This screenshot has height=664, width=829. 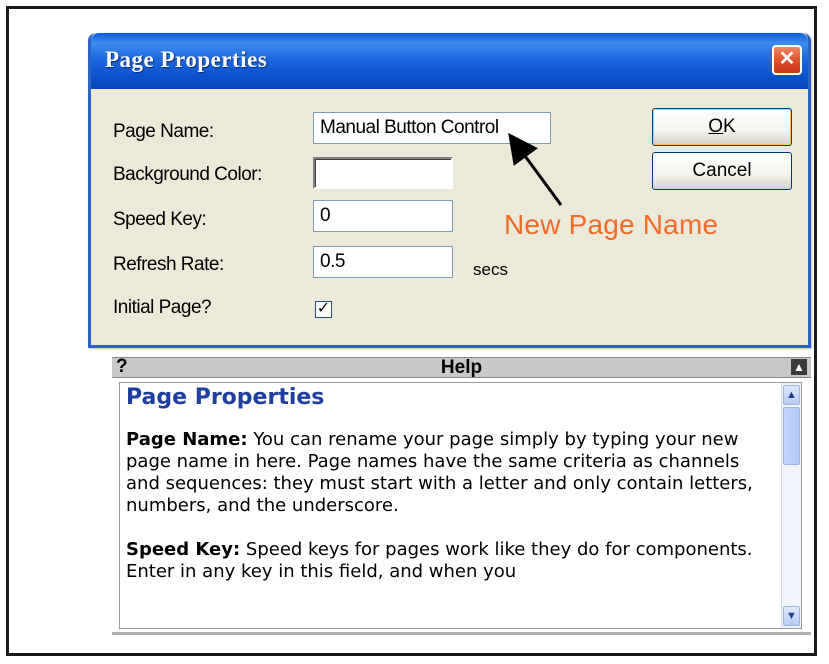 I want to click on close-button: ✕, so click(x=787, y=60).